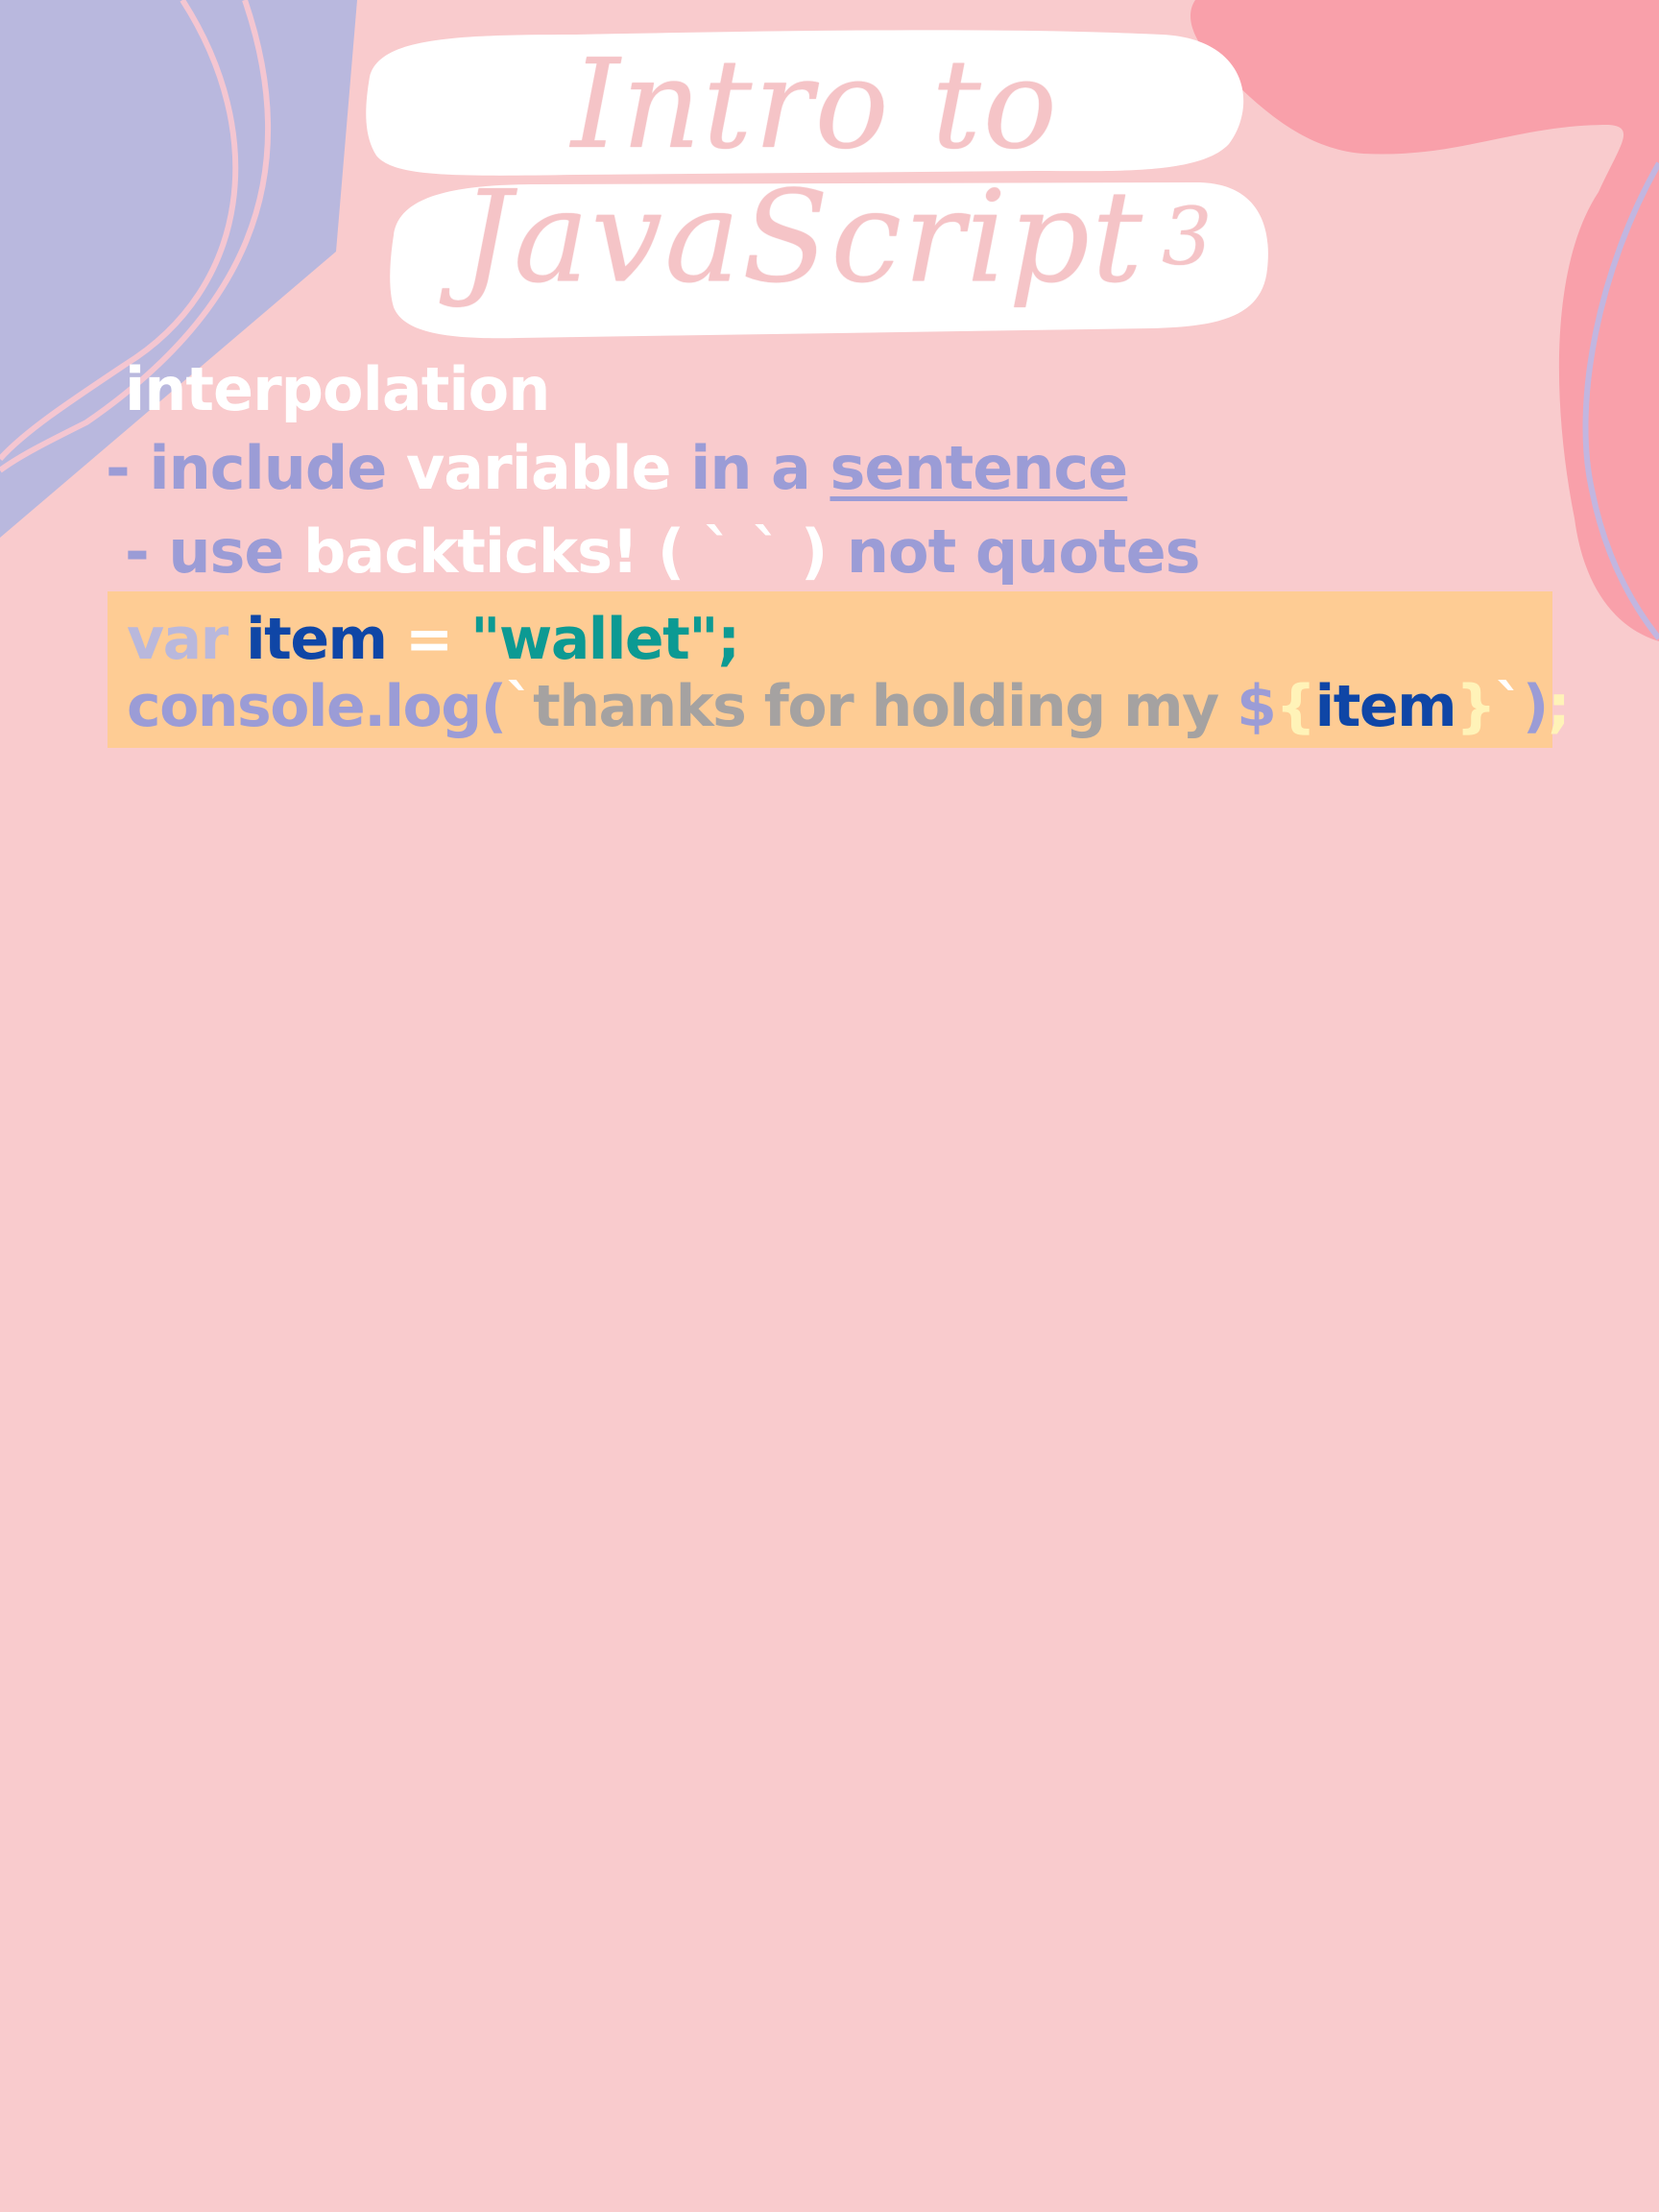 This screenshot has height=2212, width=1659. I want to click on code-brace-open: {, so click(1295, 707).